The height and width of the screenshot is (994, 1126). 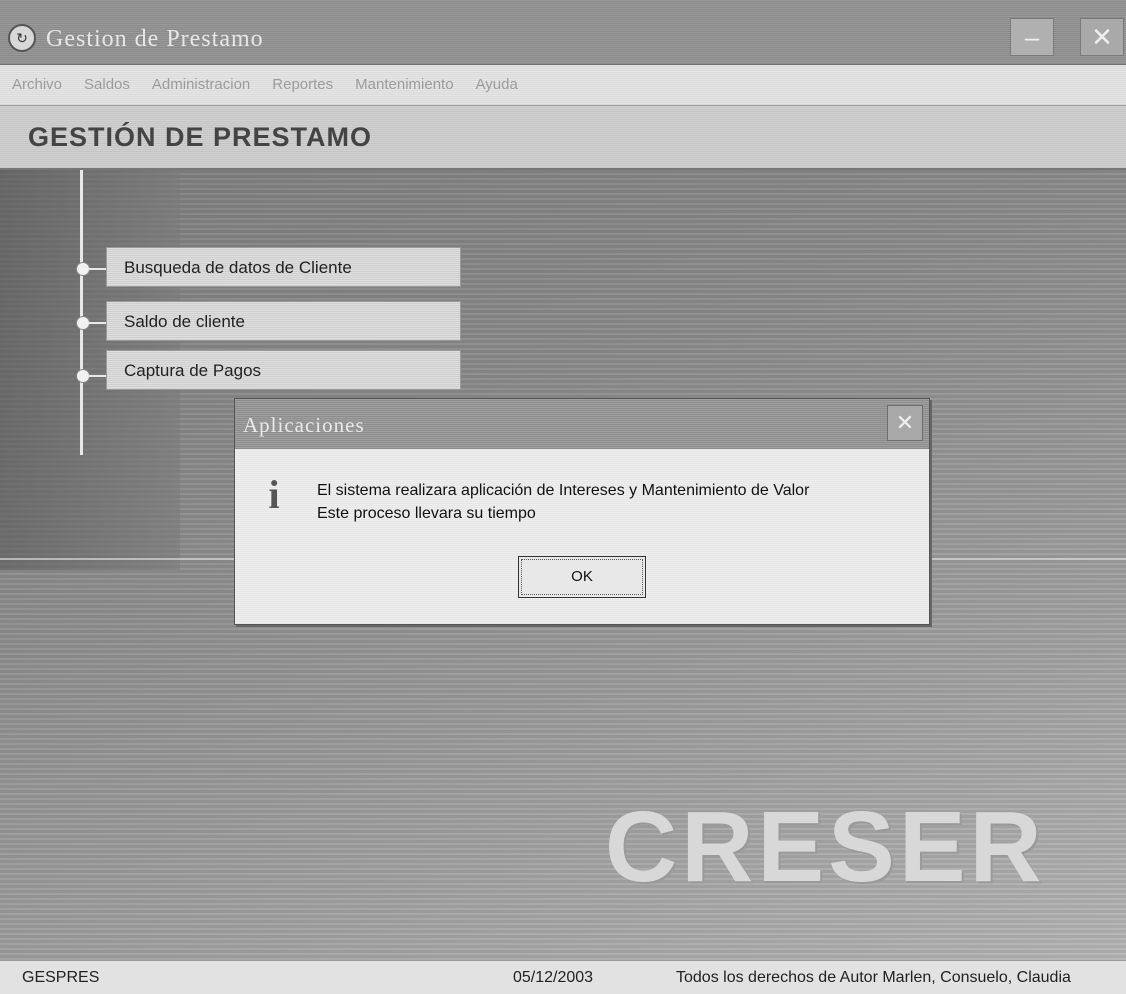 What do you see at coordinates (563, 32) in the screenshot?
I see `title-bar: ↻ Gestion de Prestamo – ✕` at bounding box center [563, 32].